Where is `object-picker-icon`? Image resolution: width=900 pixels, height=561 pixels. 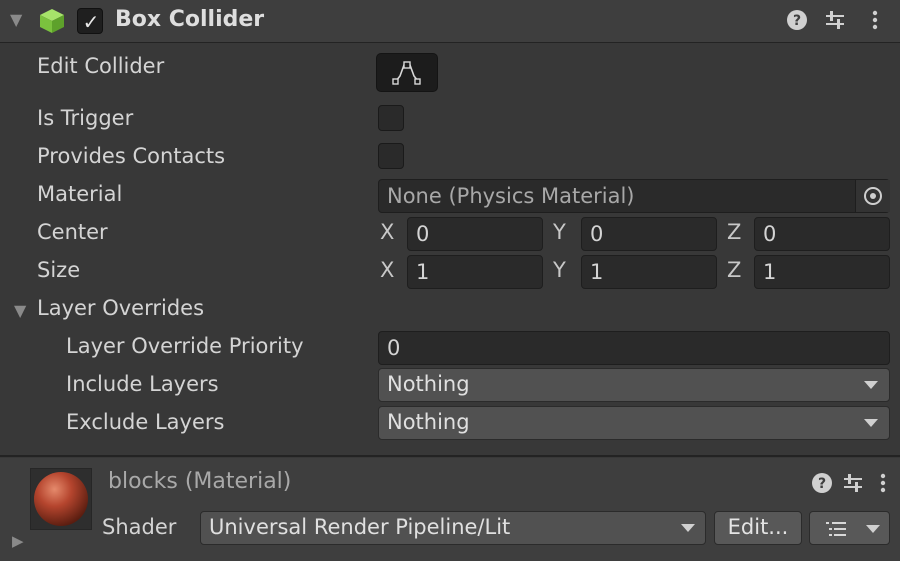
object-picker-icon is located at coordinates (873, 196).